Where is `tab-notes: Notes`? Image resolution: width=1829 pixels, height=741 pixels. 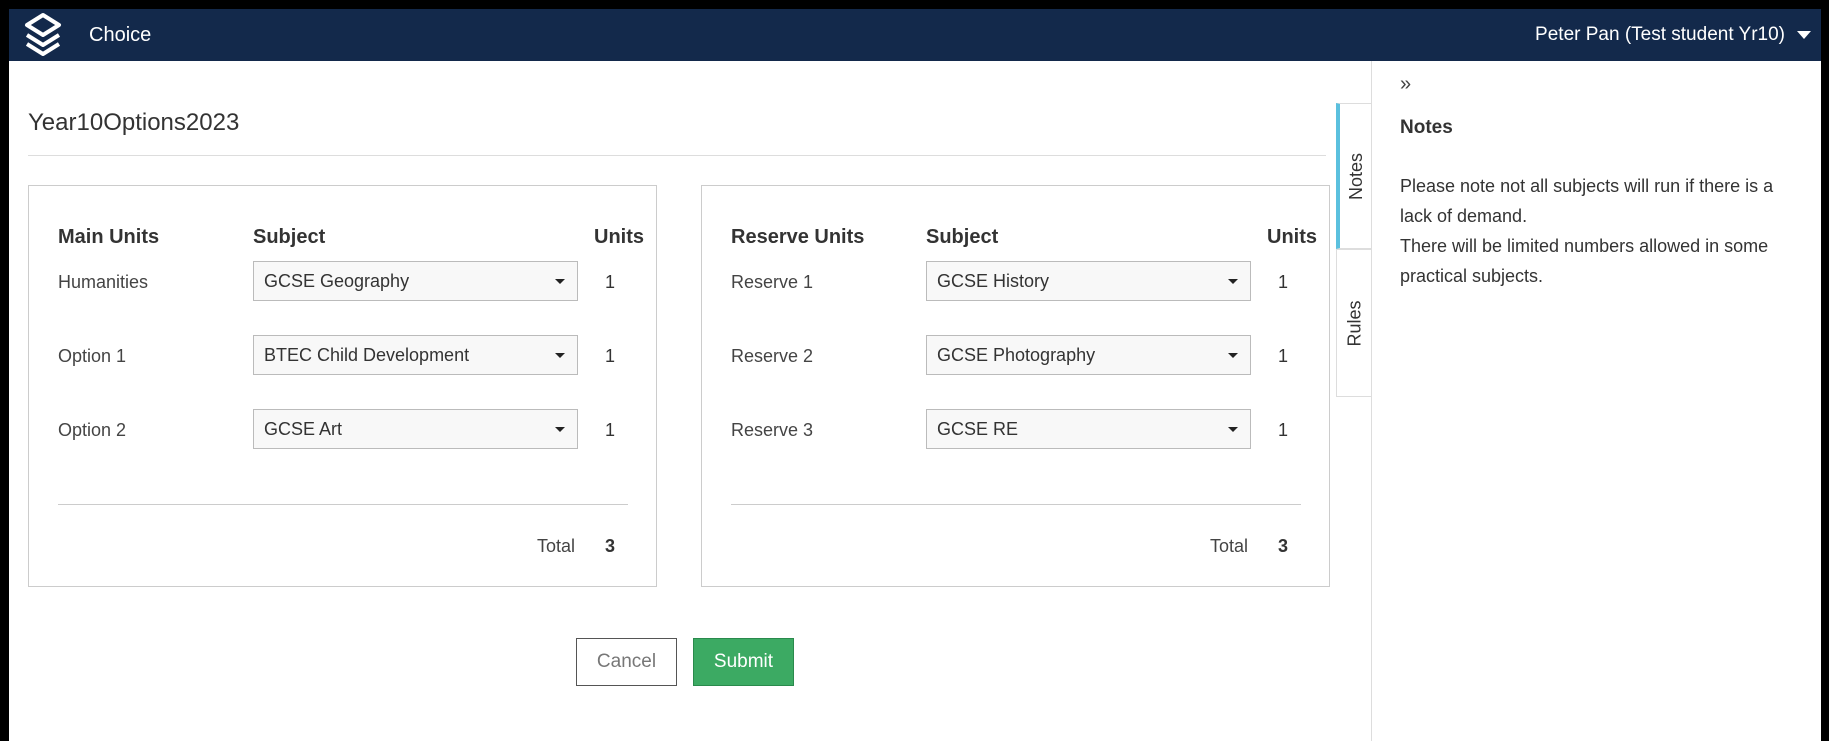
tab-notes: Notes is located at coordinates (1355, 176).